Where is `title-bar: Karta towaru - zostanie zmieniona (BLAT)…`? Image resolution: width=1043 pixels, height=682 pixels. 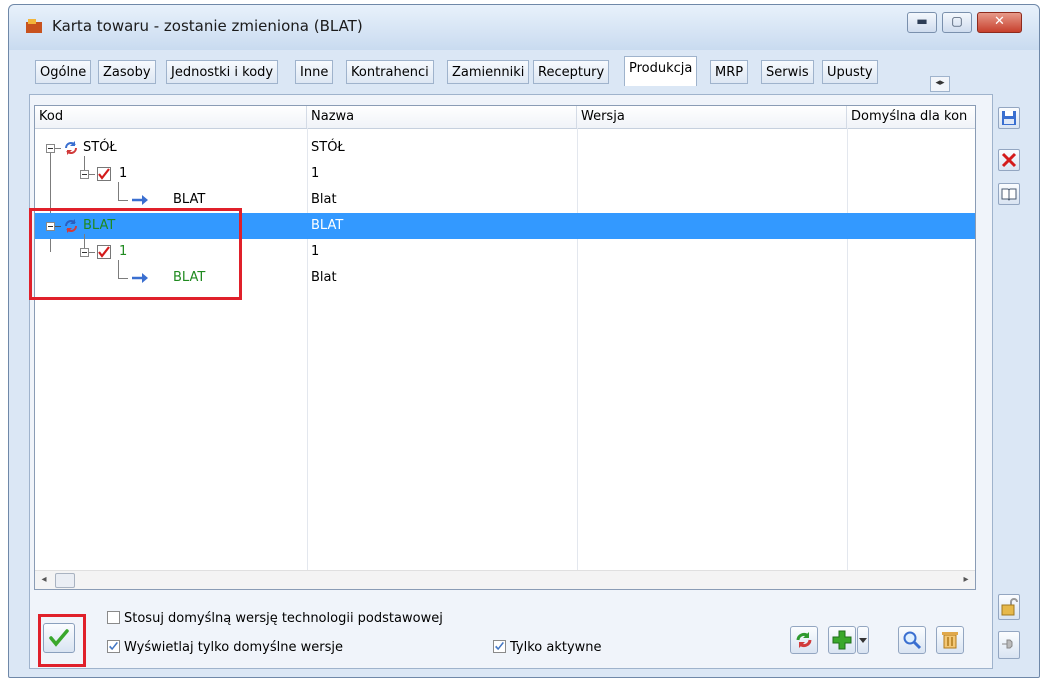
title-bar: Karta towaru - zostanie zmieniona (BLAT)… is located at coordinates (524, 27).